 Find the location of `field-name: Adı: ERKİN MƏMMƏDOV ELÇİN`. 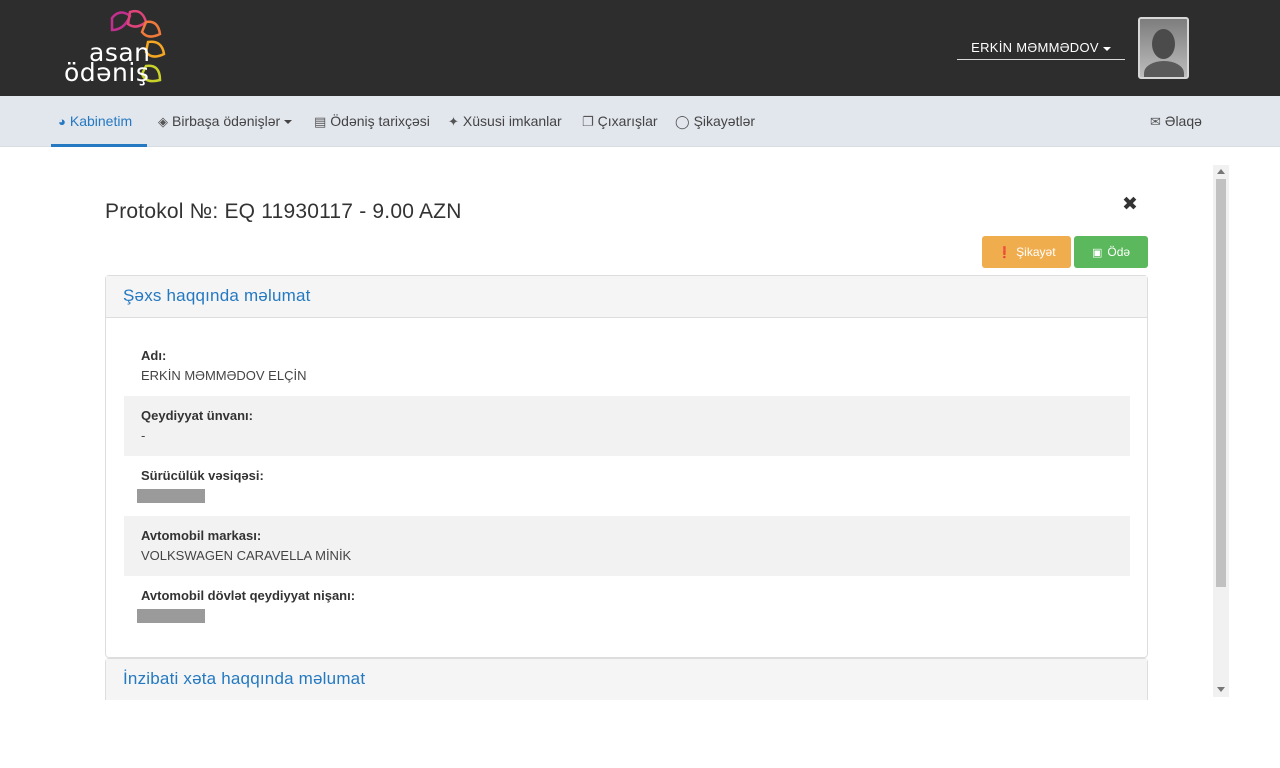

field-name: Adı: ERKİN MƏMMƏDOV ELÇİN is located at coordinates (627, 366).